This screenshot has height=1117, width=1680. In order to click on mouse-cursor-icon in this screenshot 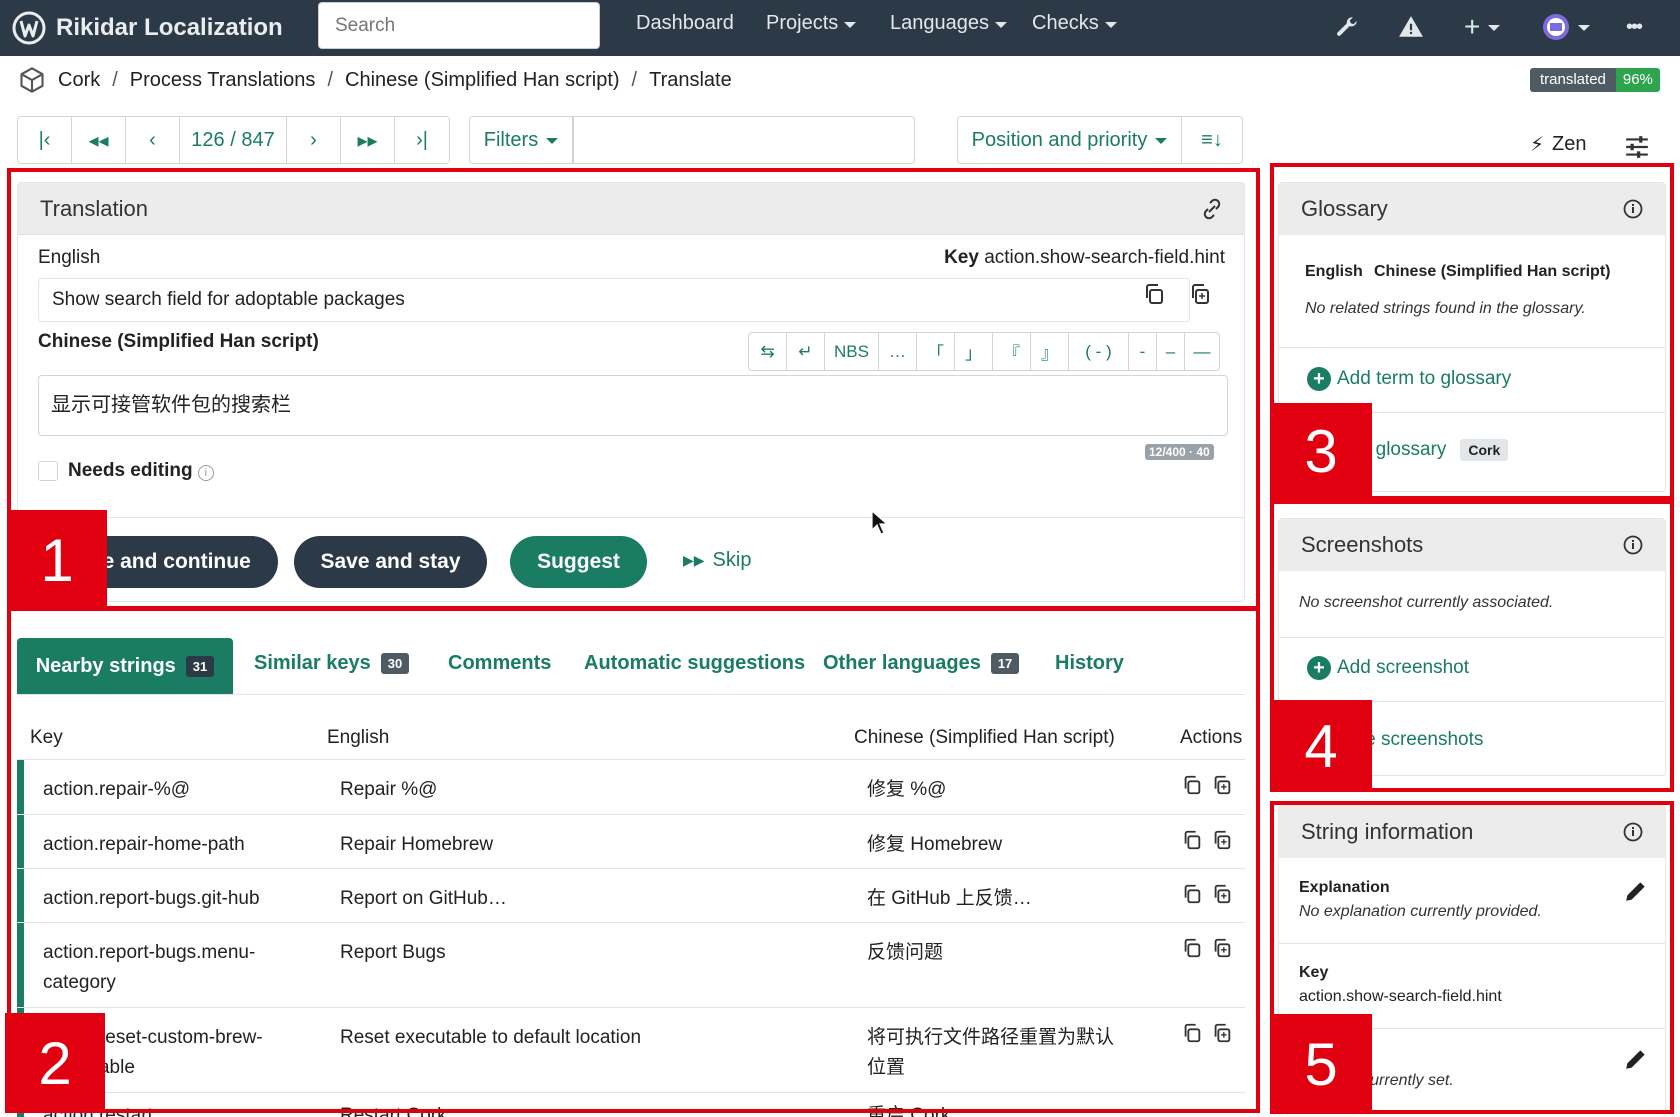, I will do `click(880, 522)`.